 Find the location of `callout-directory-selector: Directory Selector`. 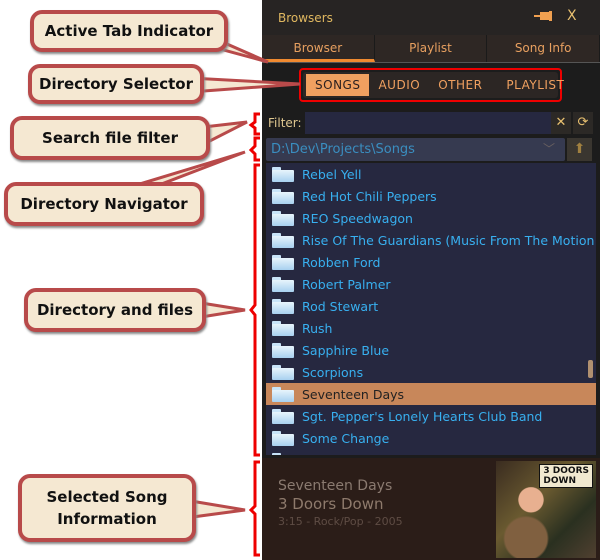

callout-directory-selector: Directory Selector is located at coordinates (116, 84).